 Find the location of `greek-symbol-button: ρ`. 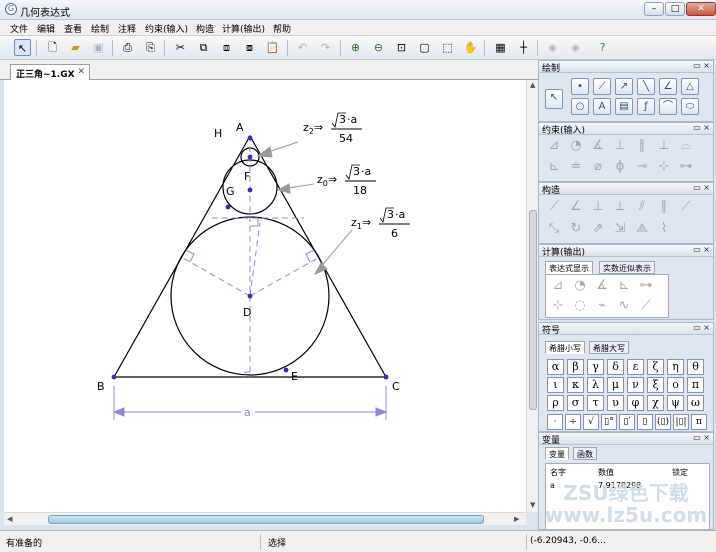

greek-symbol-button: ρ is located at coordinates (555, 403).